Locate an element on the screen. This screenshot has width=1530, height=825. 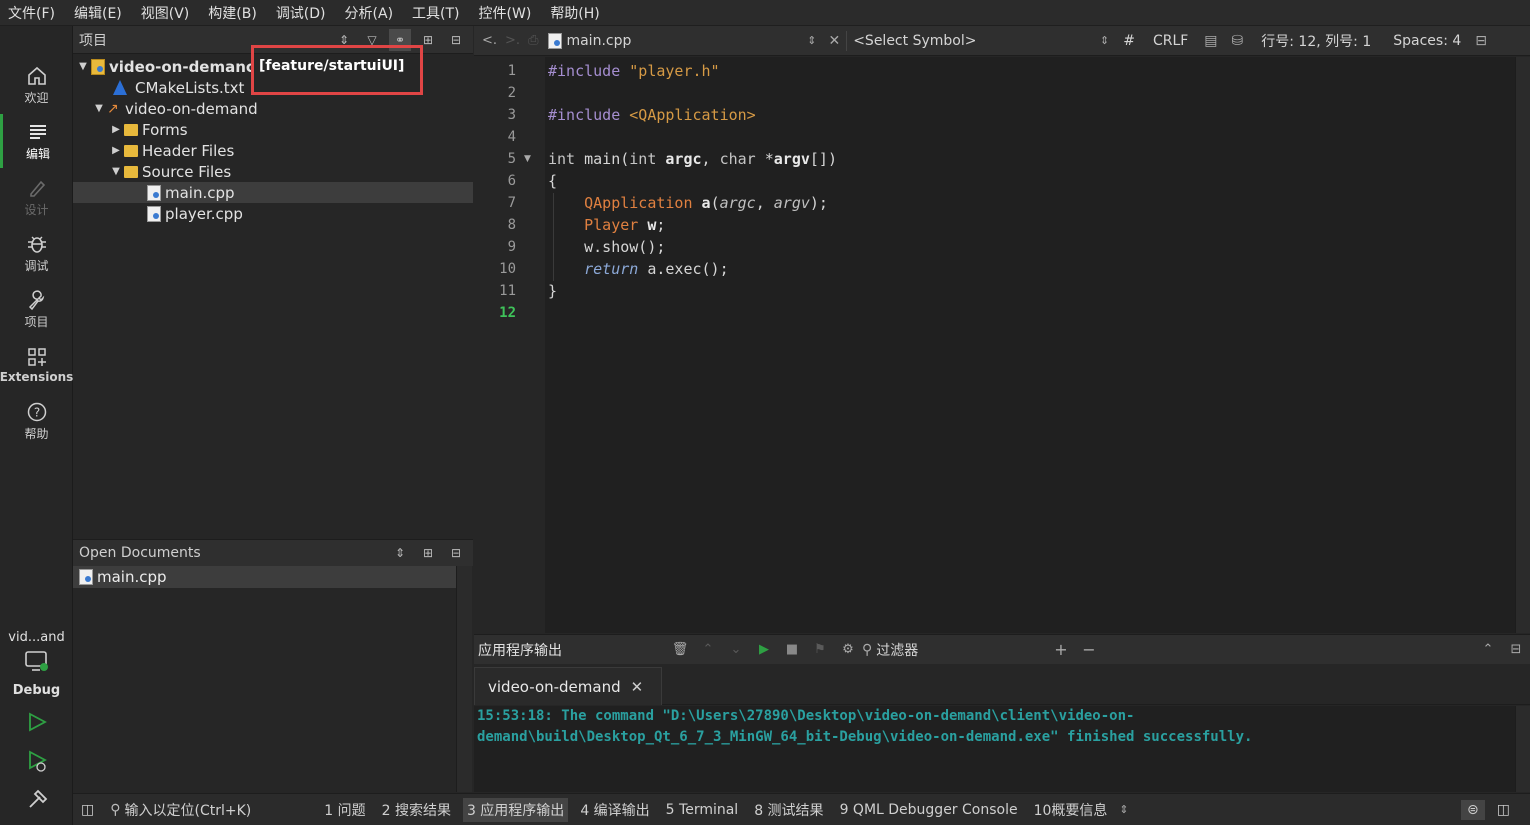
open-documents-scrollbar is located at coordinates (464, 679).